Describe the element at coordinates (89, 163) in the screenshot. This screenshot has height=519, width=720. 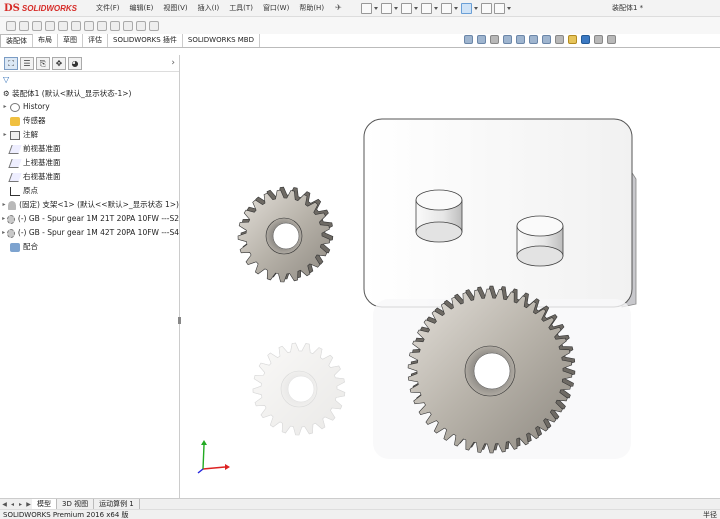
I see `tree-item-top-plane: 上视基准面` at that location.